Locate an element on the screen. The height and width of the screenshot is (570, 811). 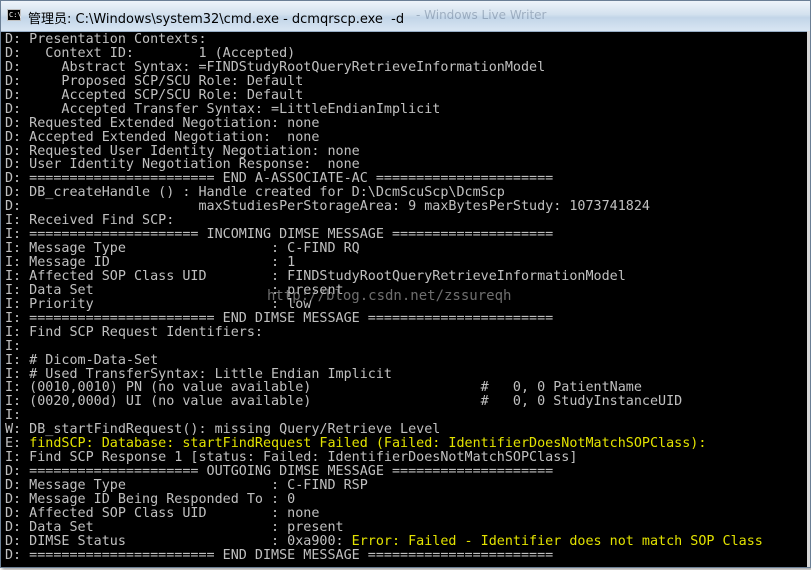
console-line-text: D: Accepted Extended Negotiation: none is located at coordinates (162, 137).